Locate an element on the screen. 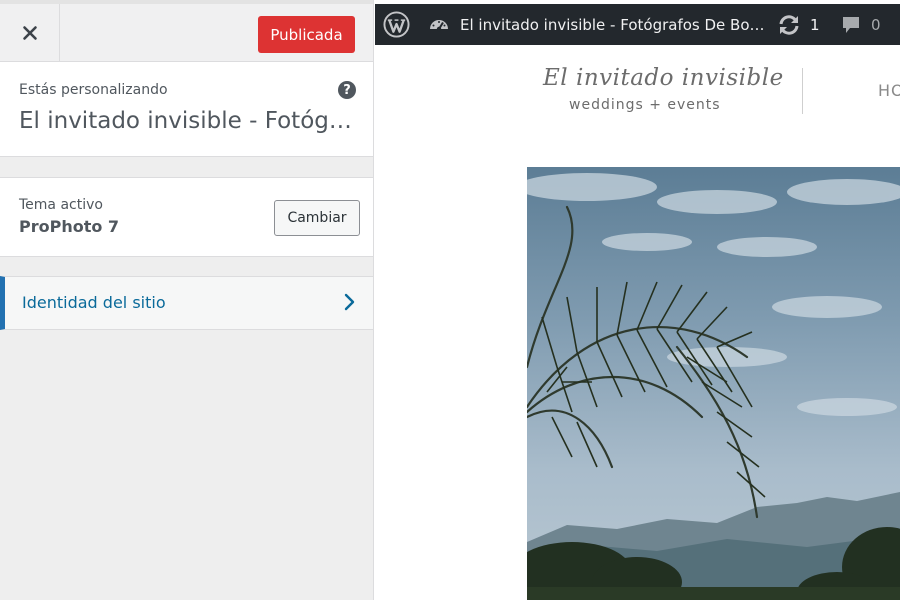  wordpress-logo-icon is located at coordinates (397, 24).